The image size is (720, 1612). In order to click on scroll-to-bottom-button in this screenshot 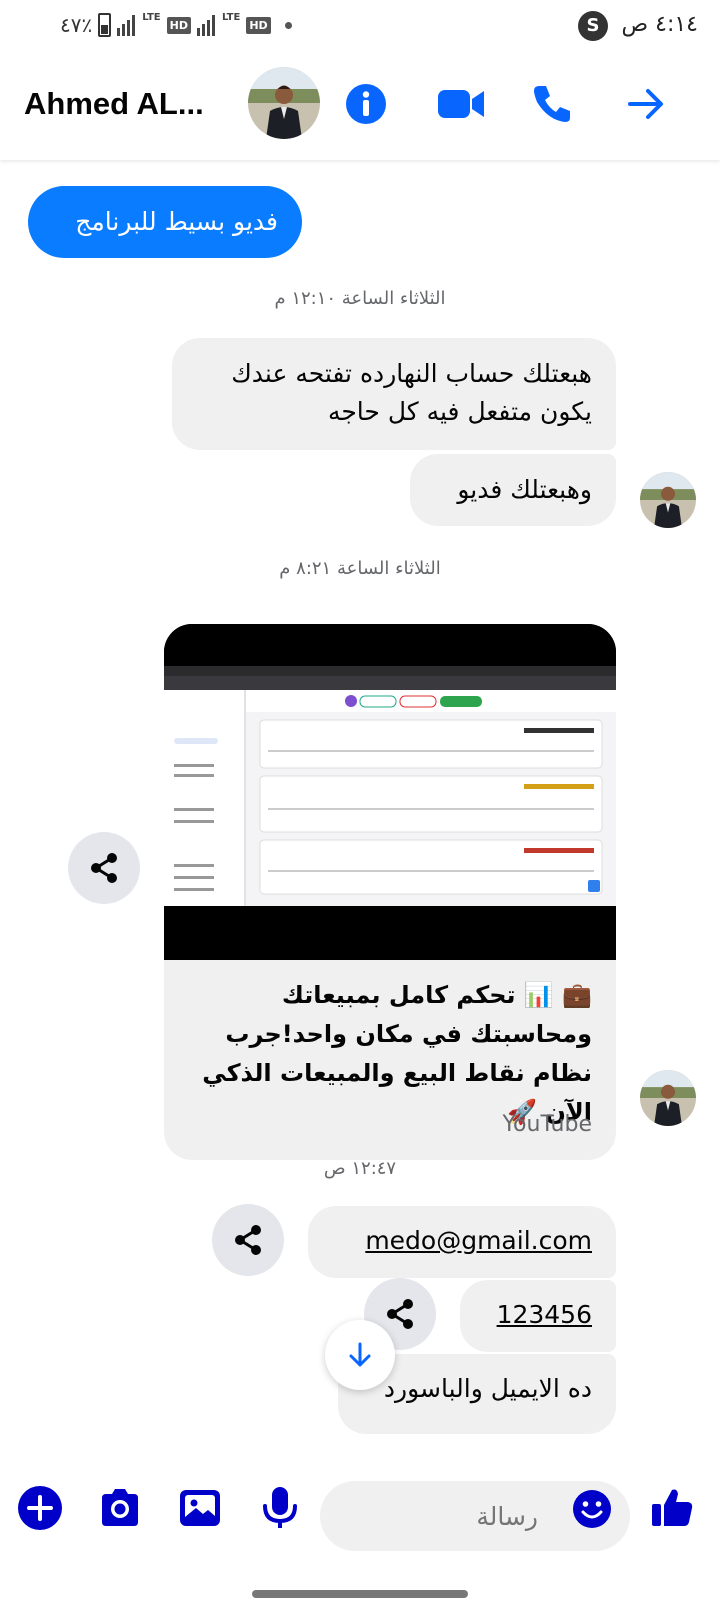, I will do `click(360, 1355)`.